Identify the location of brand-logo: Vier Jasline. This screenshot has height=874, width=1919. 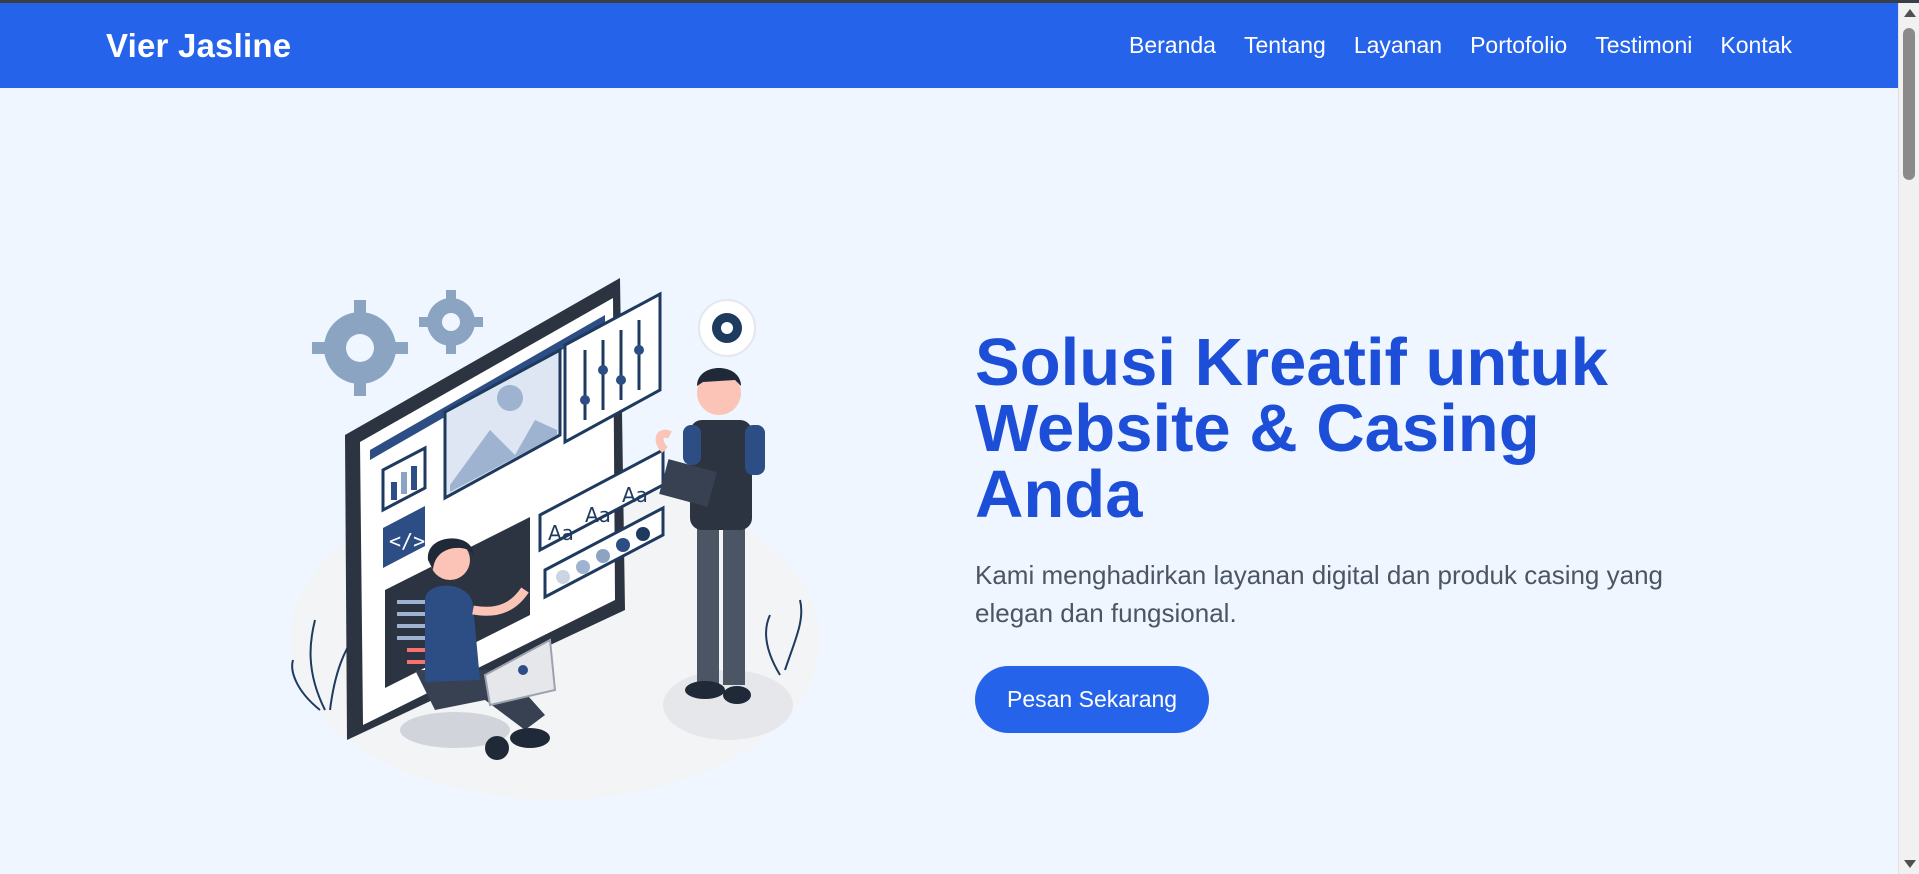
(198, 46).